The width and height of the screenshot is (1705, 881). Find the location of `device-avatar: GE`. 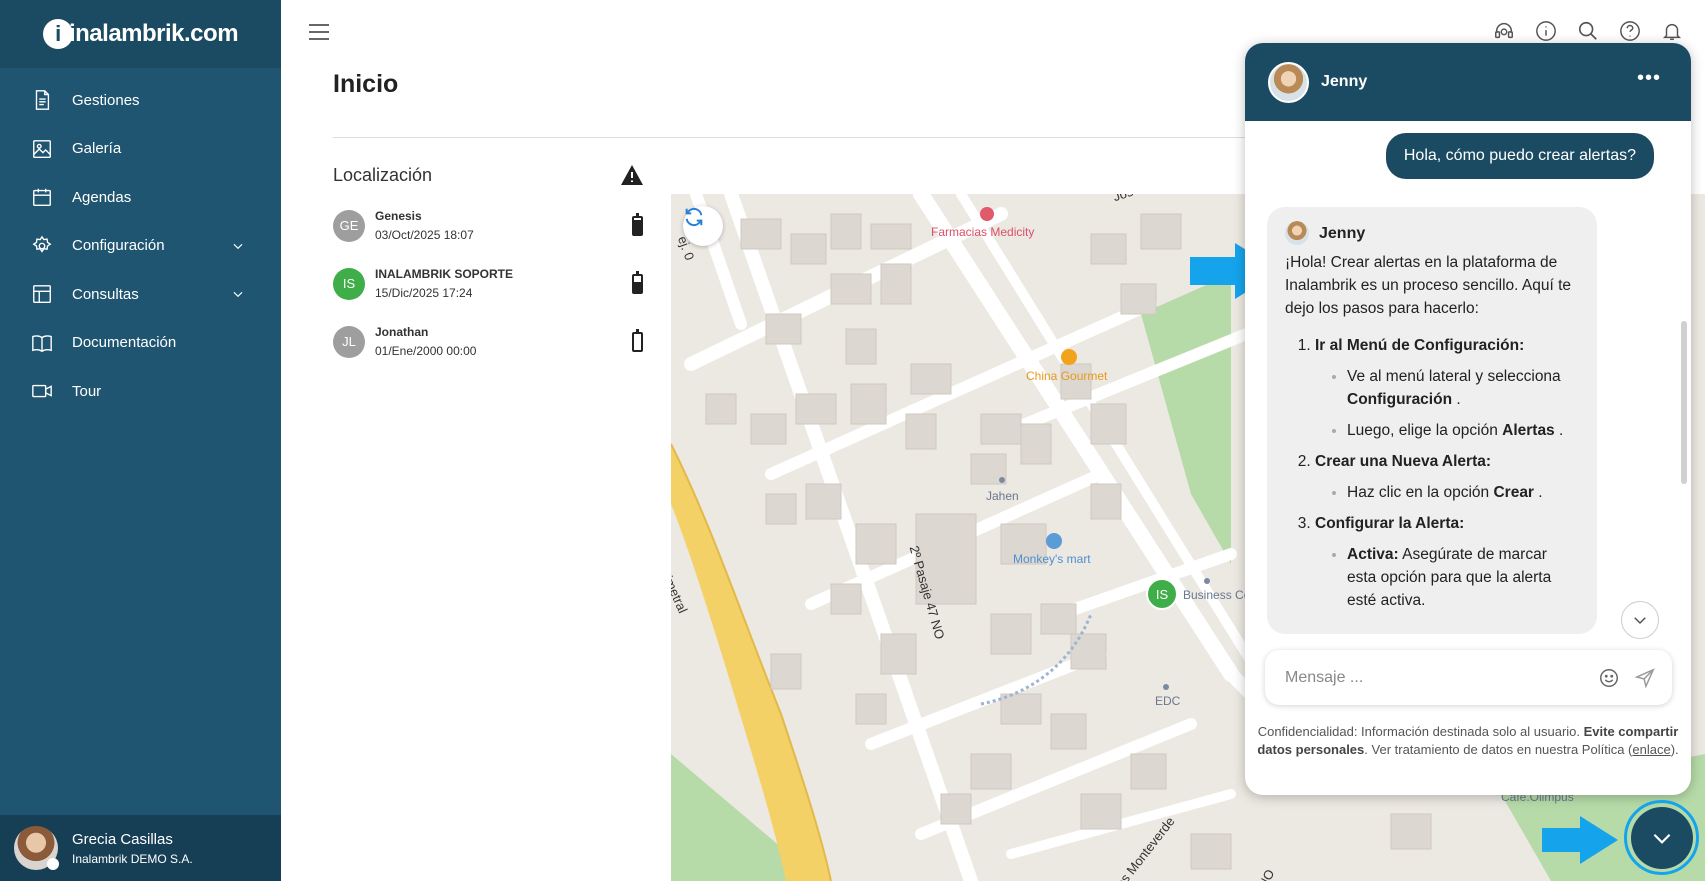

device-avatar: GE is located at coordinates (349, 225).